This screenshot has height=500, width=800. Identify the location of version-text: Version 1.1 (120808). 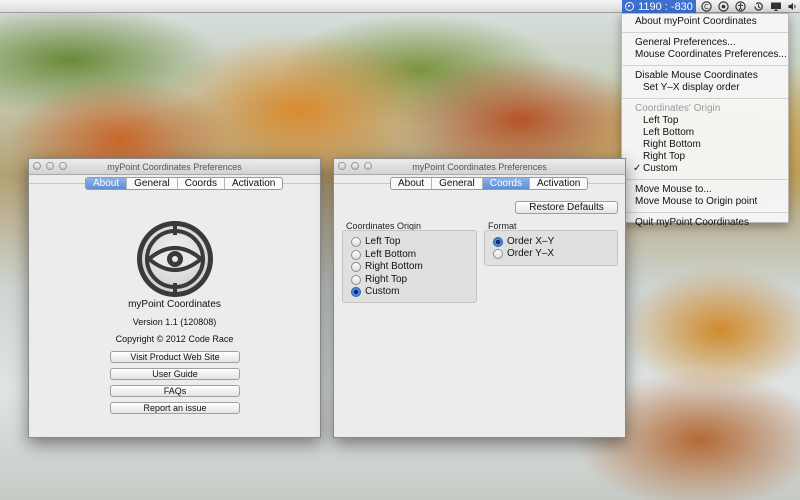
(174, 322).